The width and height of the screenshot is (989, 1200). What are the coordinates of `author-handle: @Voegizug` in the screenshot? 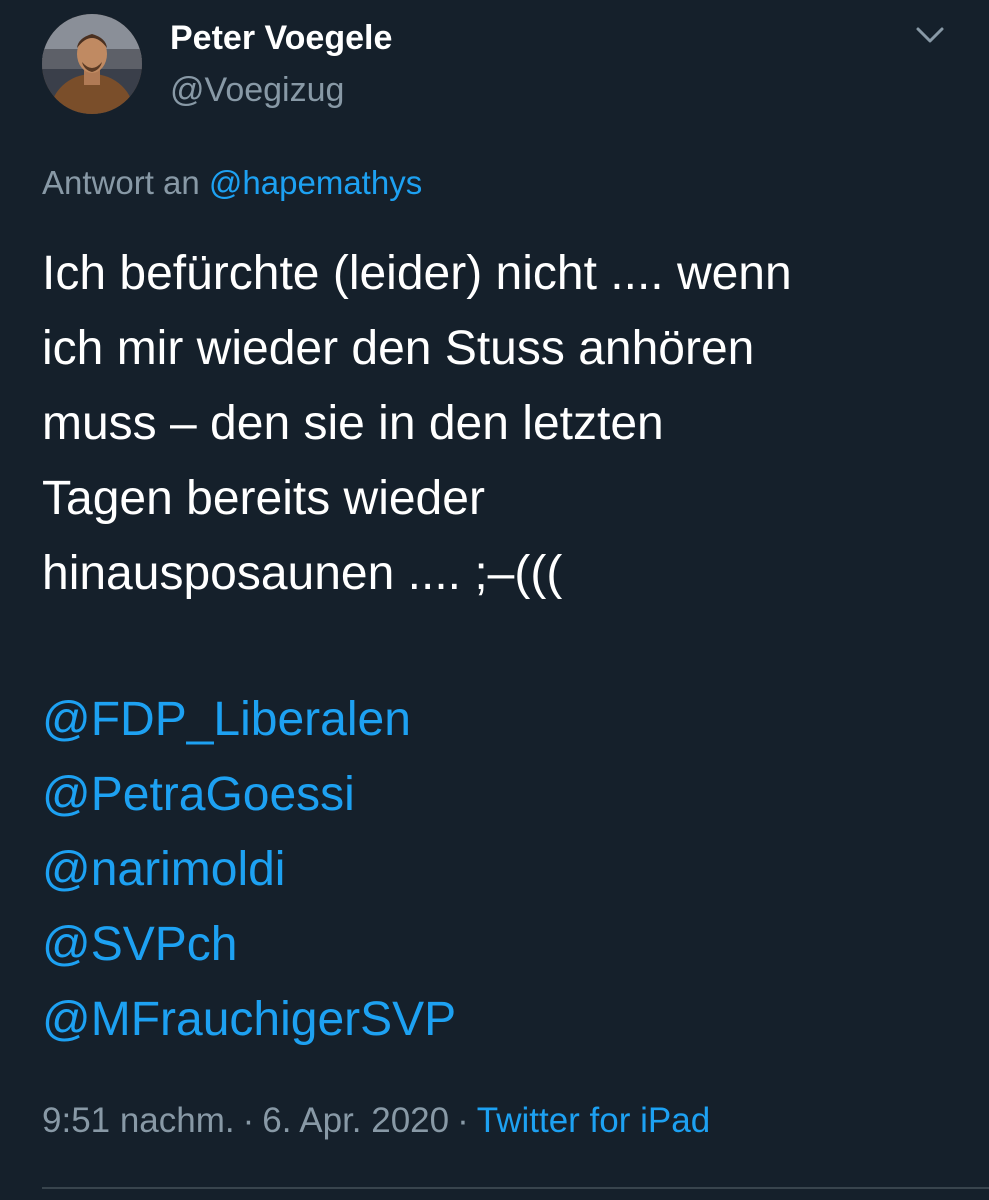 It's located at (257, 90).